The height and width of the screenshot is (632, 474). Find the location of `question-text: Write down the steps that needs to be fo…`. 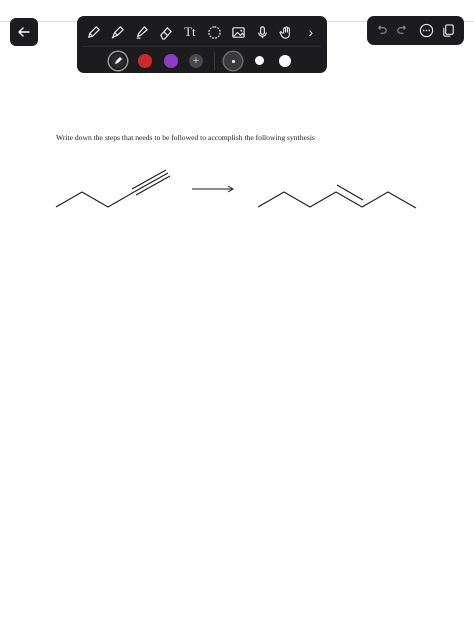

question-text: Write down the steps that needs to be fo… is located at coordinates (185, 137).